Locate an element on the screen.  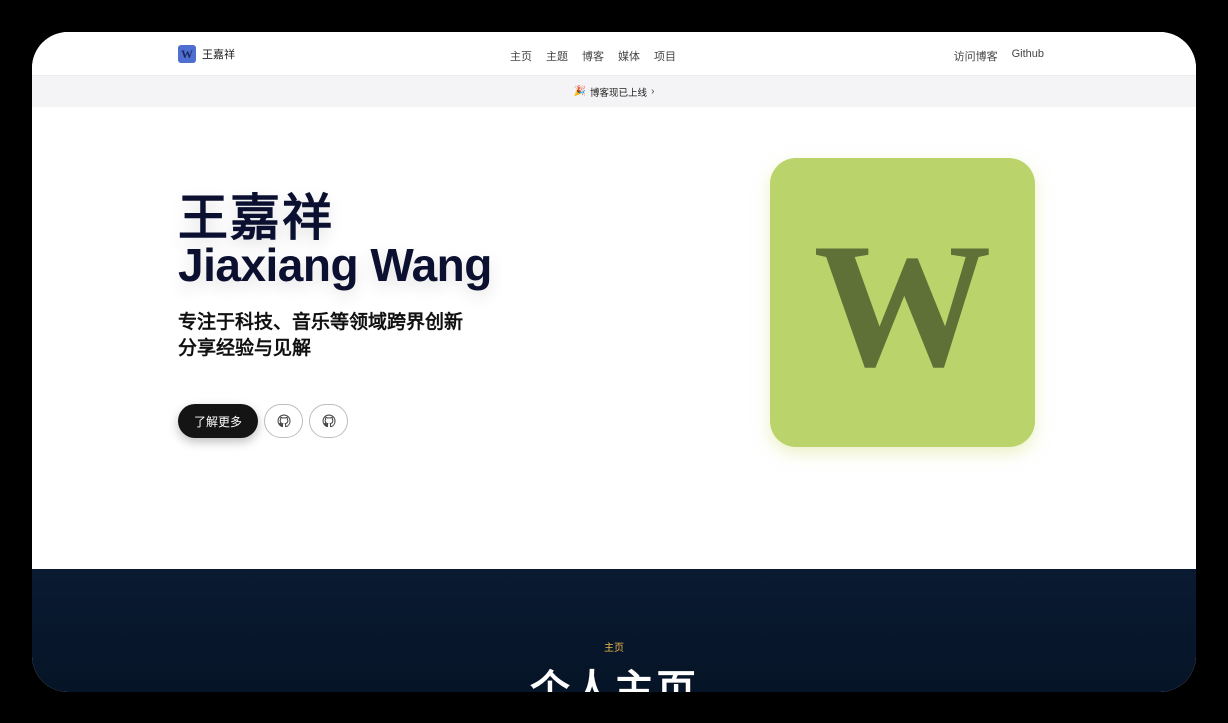
brand: W 王嘉祥 is located at coordinates (206, 54).